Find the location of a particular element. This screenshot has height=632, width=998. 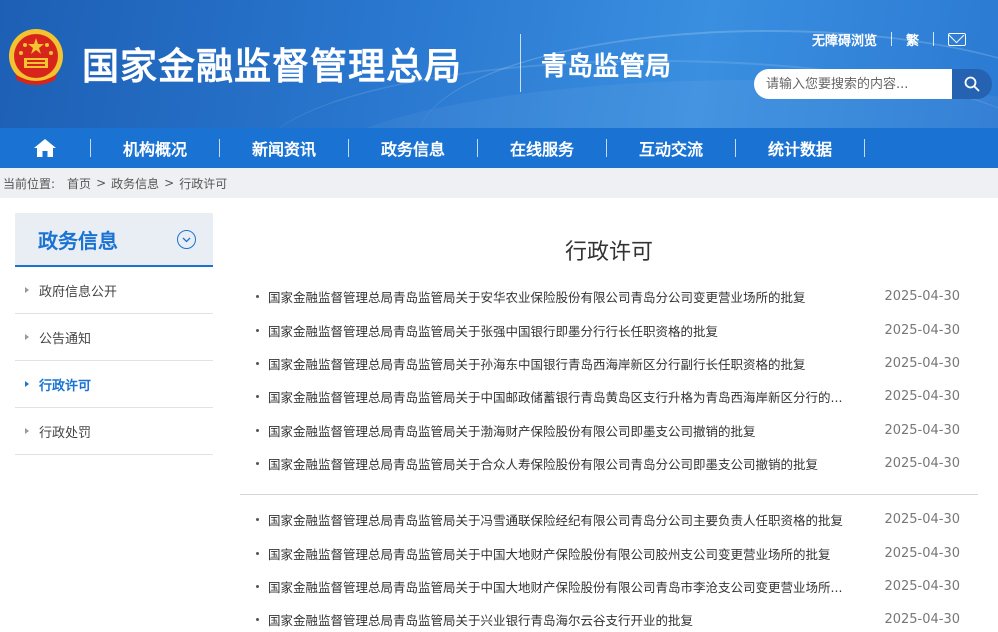

sidebar: 政务信息 政府信息公开 公告通知 行政许可 行政处罚 is located at coordinates (114, 334).